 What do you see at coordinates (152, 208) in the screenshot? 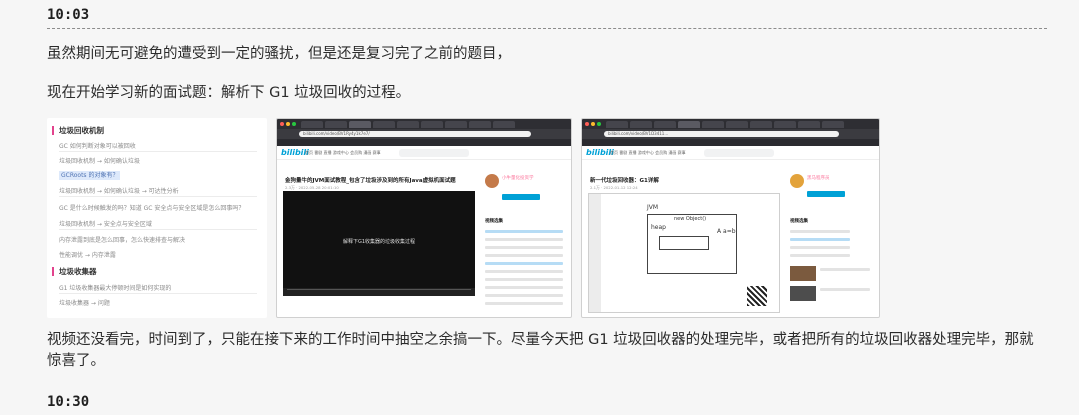
I see `notes-item: GC 是什么时候触发的吗？知道 GC 安全点与安全区域是怎么回事吗？` at bounding box center [152, 208].